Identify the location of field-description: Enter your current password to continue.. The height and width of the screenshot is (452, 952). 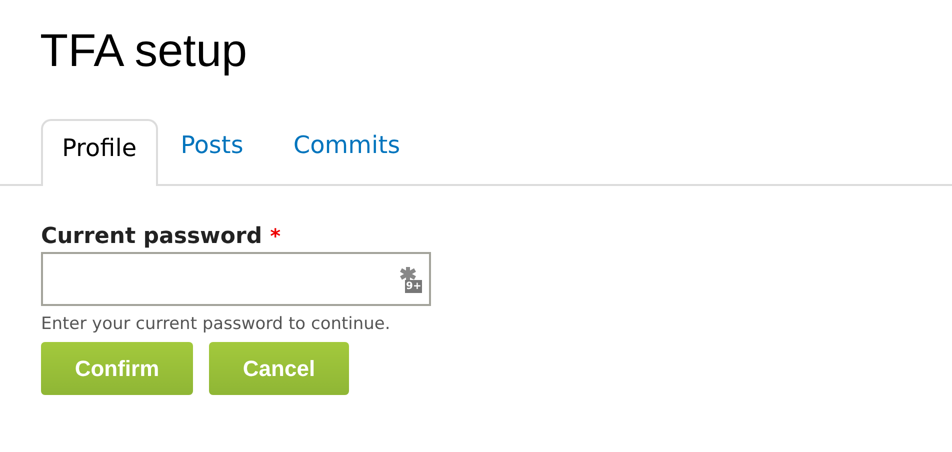
(216, 324).